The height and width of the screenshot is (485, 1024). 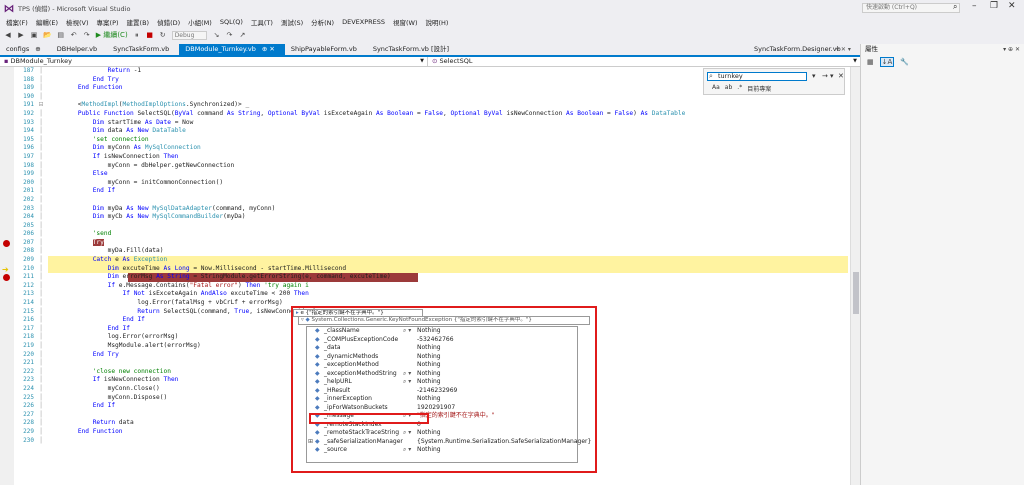 What do you see at coordinates (326, 49) in the screenshot?
I see `tab-shippayableform: ShipPayableForm.vb` at bounding box center [326, 49].